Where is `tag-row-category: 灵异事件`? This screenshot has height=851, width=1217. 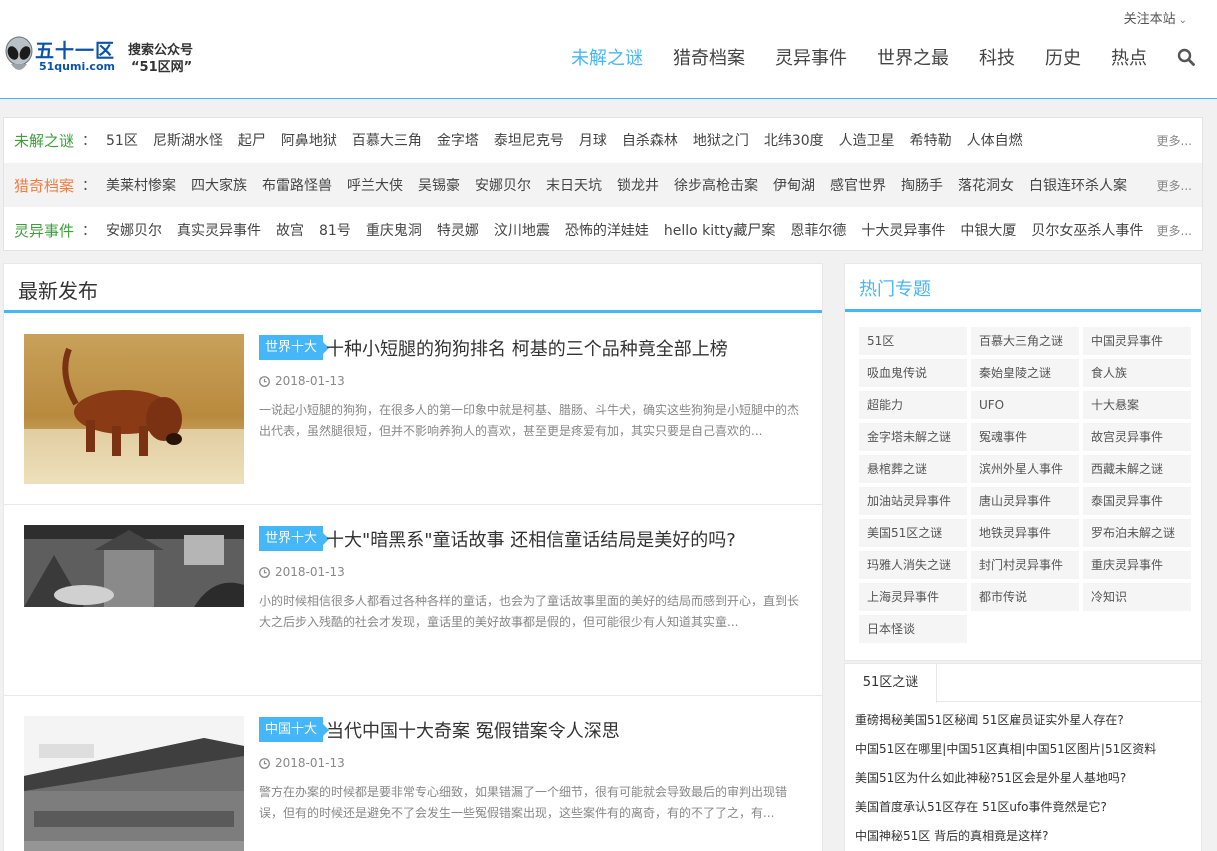
tag-row-category: 灵异事件 is located at coordinates (43, 230).